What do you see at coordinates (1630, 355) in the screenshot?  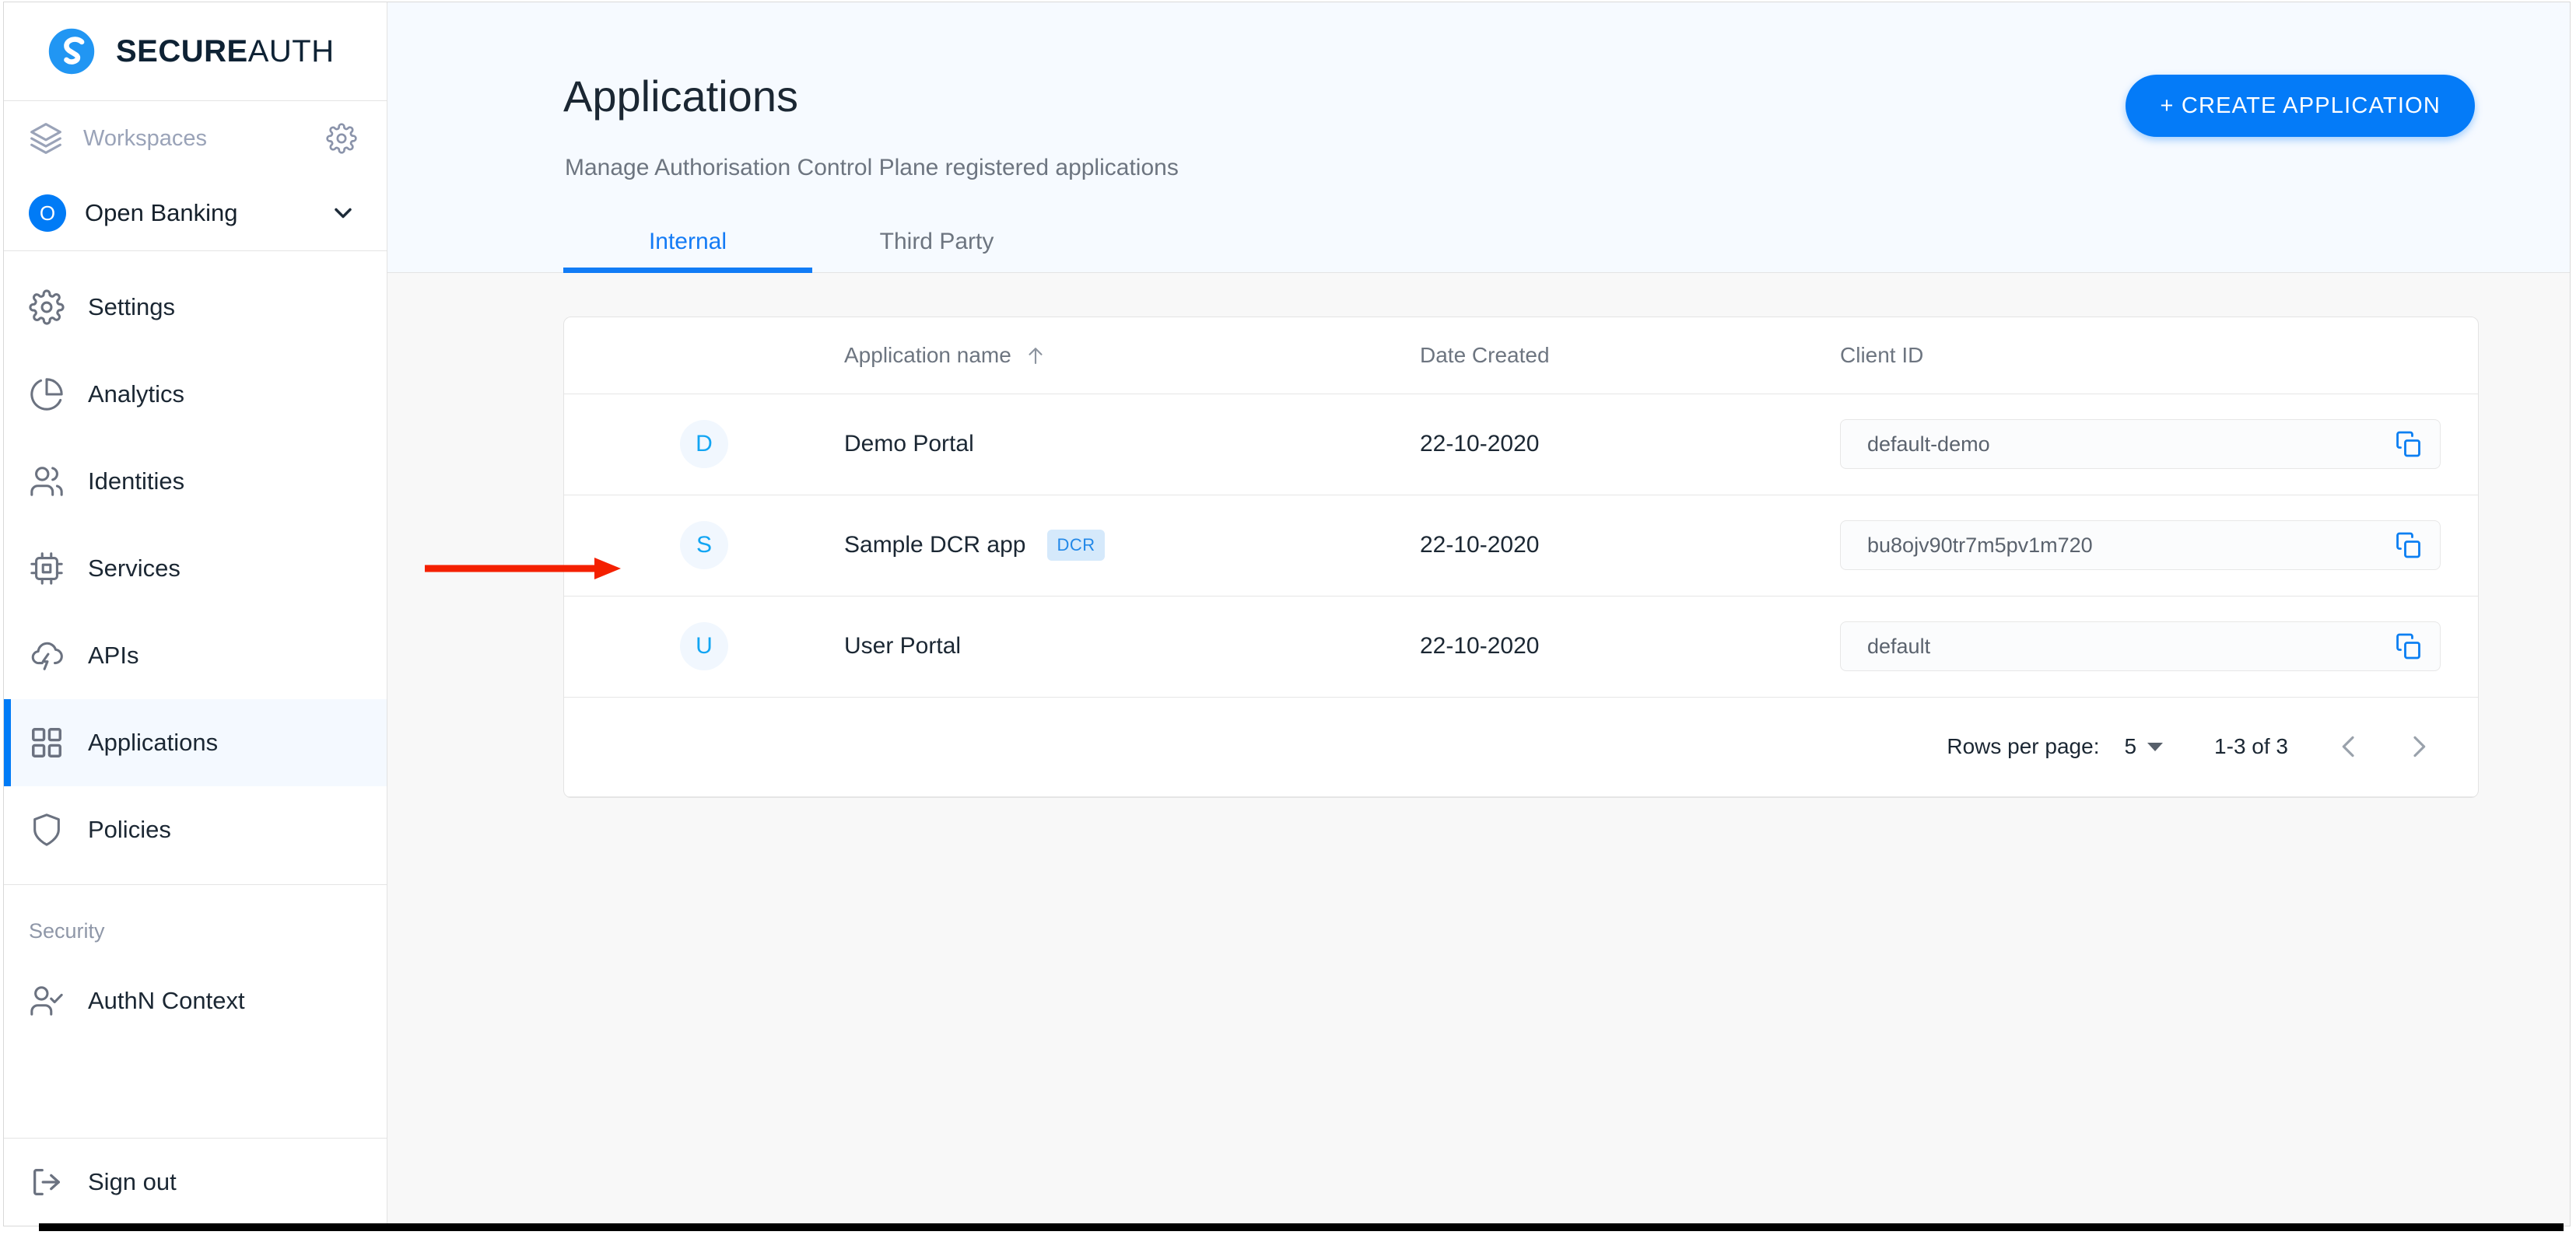 I see `column-header-date-created: Date Created` at bounding box center [1630, 355].